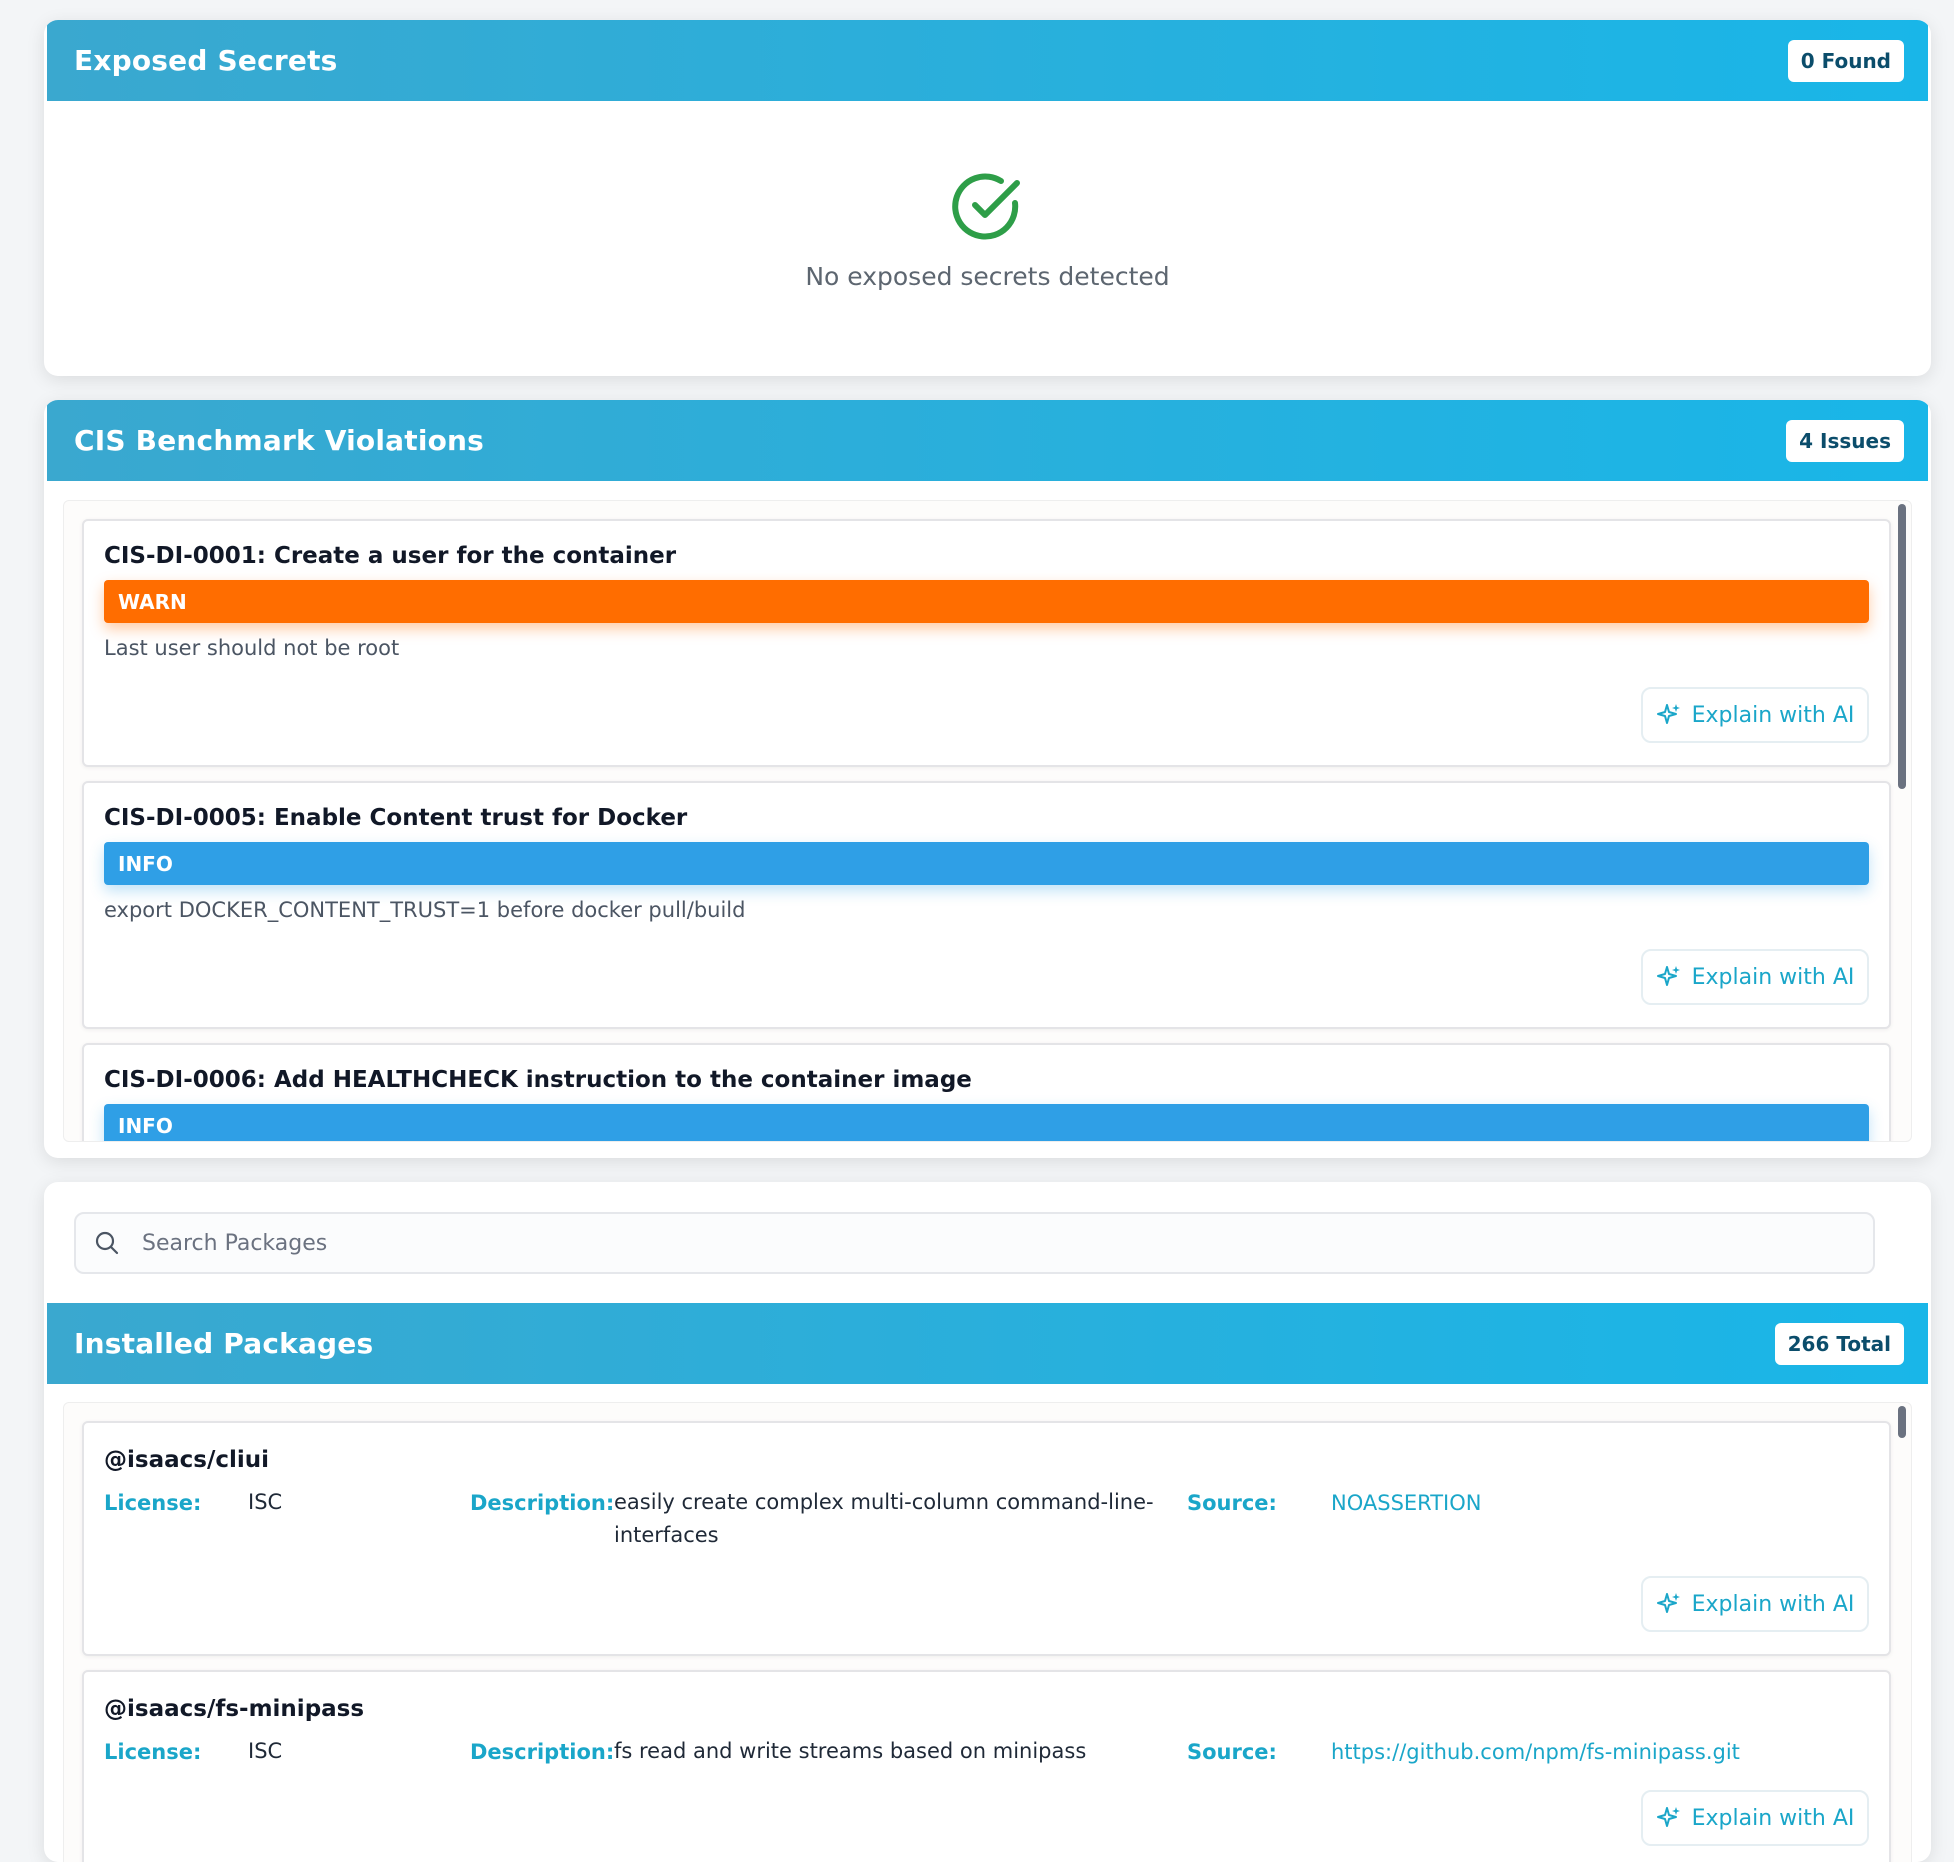  I want to click on packages-scrollbar-thumb, so click(1902, 1422).